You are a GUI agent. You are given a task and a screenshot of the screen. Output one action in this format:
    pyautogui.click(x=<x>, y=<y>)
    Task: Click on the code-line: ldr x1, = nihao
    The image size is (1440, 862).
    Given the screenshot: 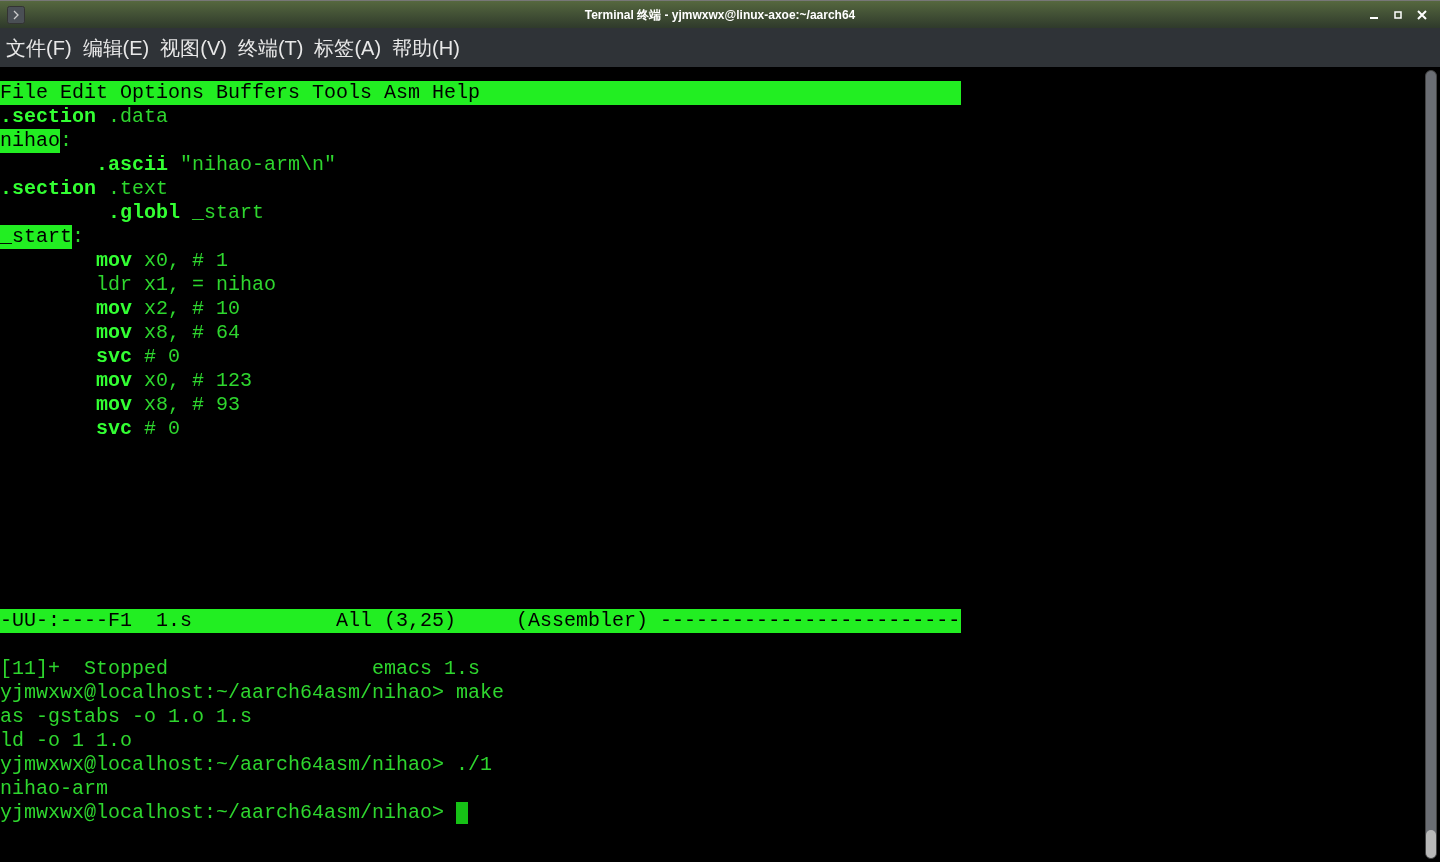 What is the action you would take?
    pyautogui.click(x=186, y=285)
    